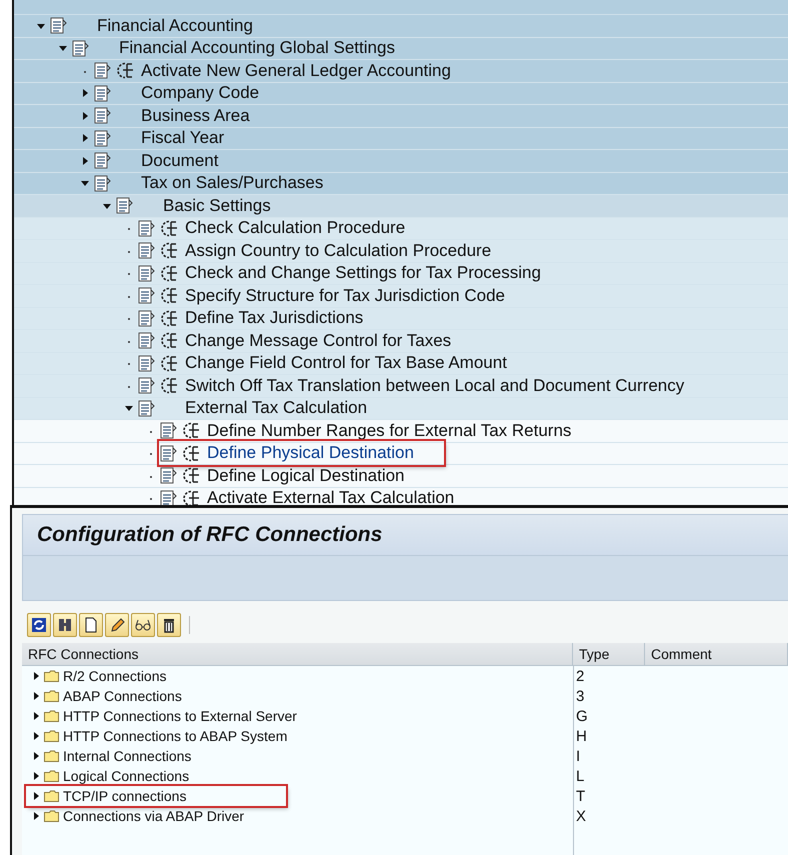 The image size is (788, 855). I want to click on tree-item-label: Define Physical Destination, so click(310, 453).